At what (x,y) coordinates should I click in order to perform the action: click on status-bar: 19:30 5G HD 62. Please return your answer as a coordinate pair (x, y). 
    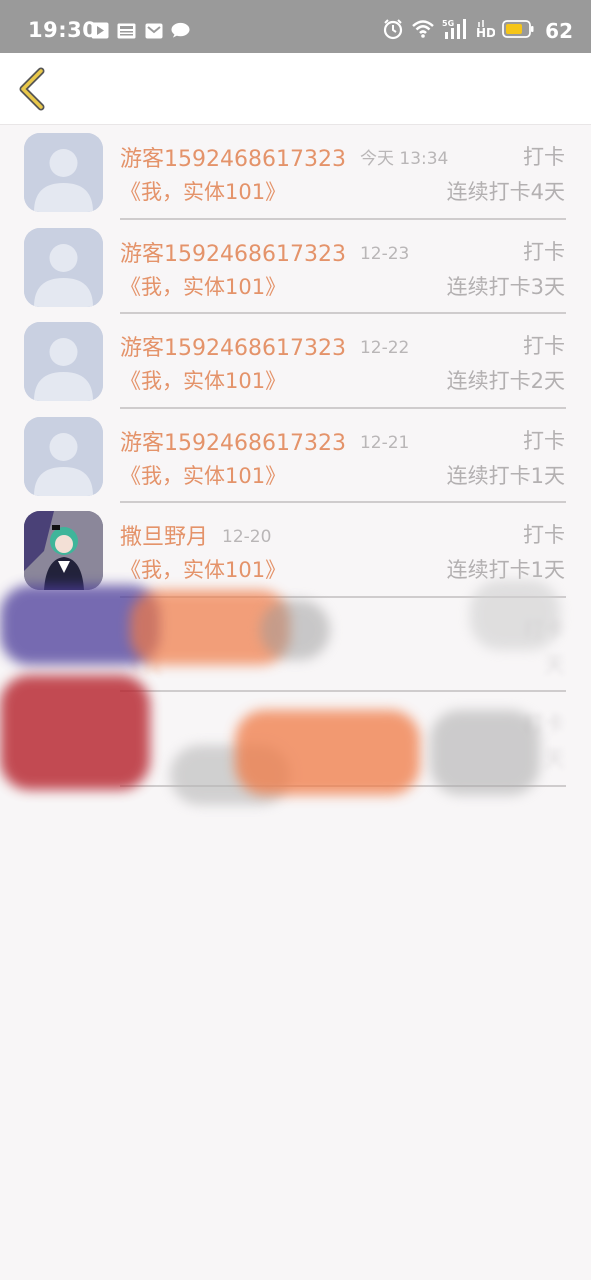
    Looking at the image, I should click on (295, 26).